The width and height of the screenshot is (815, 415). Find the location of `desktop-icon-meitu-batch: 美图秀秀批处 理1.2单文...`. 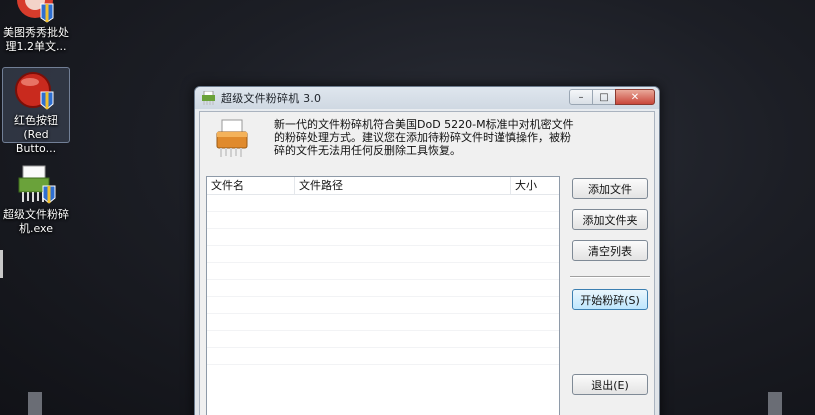

desktop-icon-meitu-batch: 美图秀秀批处 理1.2单文... is located at coordinates (36, 27).